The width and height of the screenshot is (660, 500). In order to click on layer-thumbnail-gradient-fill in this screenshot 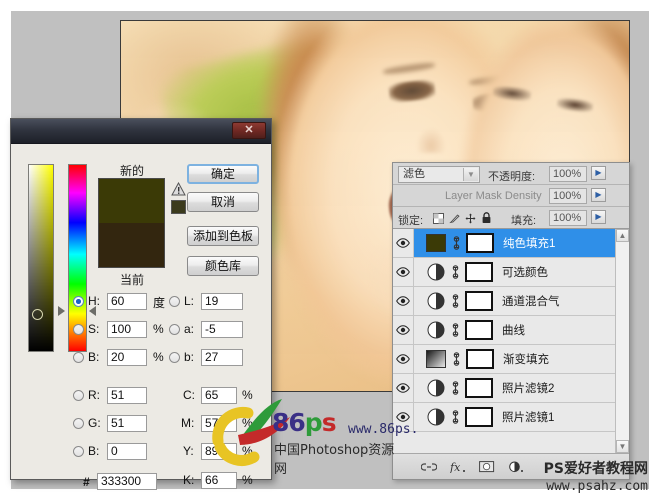, I will do `click(436, 359)`.